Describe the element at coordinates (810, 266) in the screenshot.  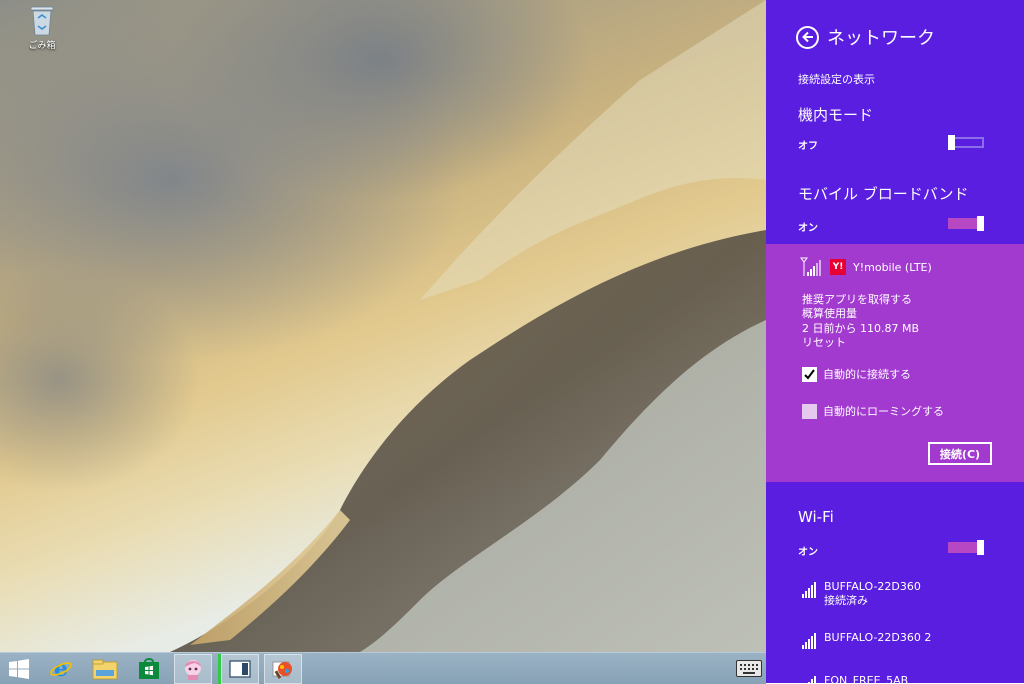
I see `cellular-signal-icon` at that location.